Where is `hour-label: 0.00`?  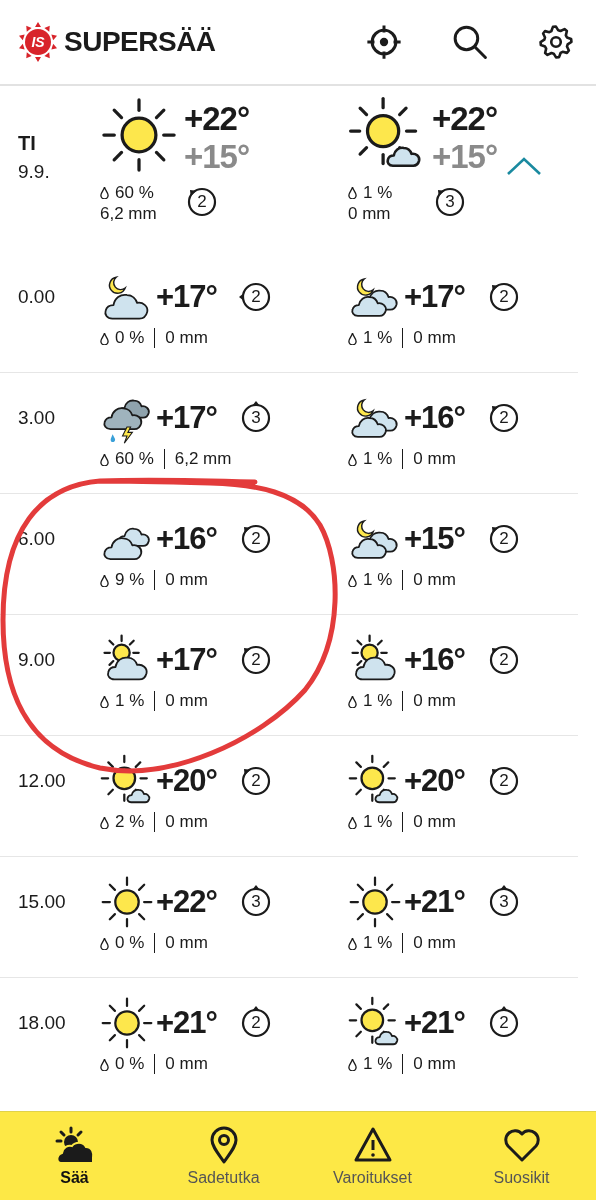 hour-label: 0.00 is located at coordinates (36, 296).